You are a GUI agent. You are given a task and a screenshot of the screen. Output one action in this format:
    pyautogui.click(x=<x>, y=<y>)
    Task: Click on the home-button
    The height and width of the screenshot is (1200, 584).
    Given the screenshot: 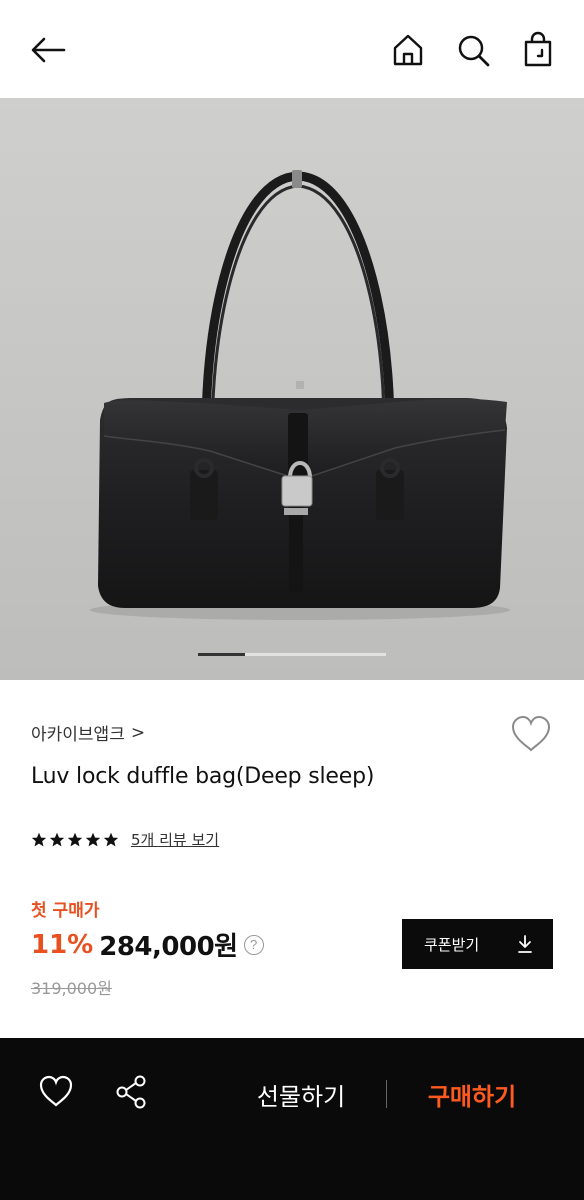 What is the action you would take?
    pyautogui.click(x=408, y=50)
    